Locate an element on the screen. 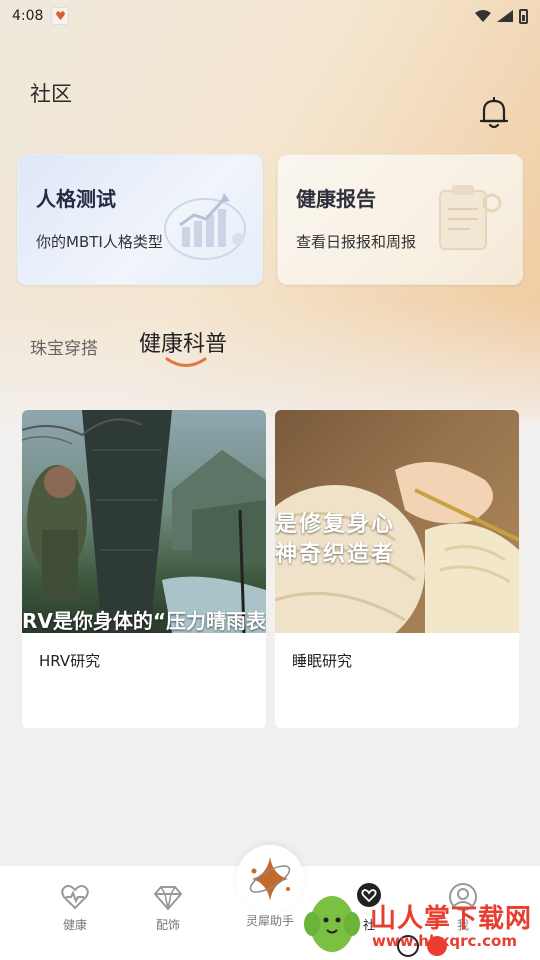 Image resolution: width=540 pixels, height=960 pixels. soldier-climbing-wall-illustration is located at coordinates (144, 521).